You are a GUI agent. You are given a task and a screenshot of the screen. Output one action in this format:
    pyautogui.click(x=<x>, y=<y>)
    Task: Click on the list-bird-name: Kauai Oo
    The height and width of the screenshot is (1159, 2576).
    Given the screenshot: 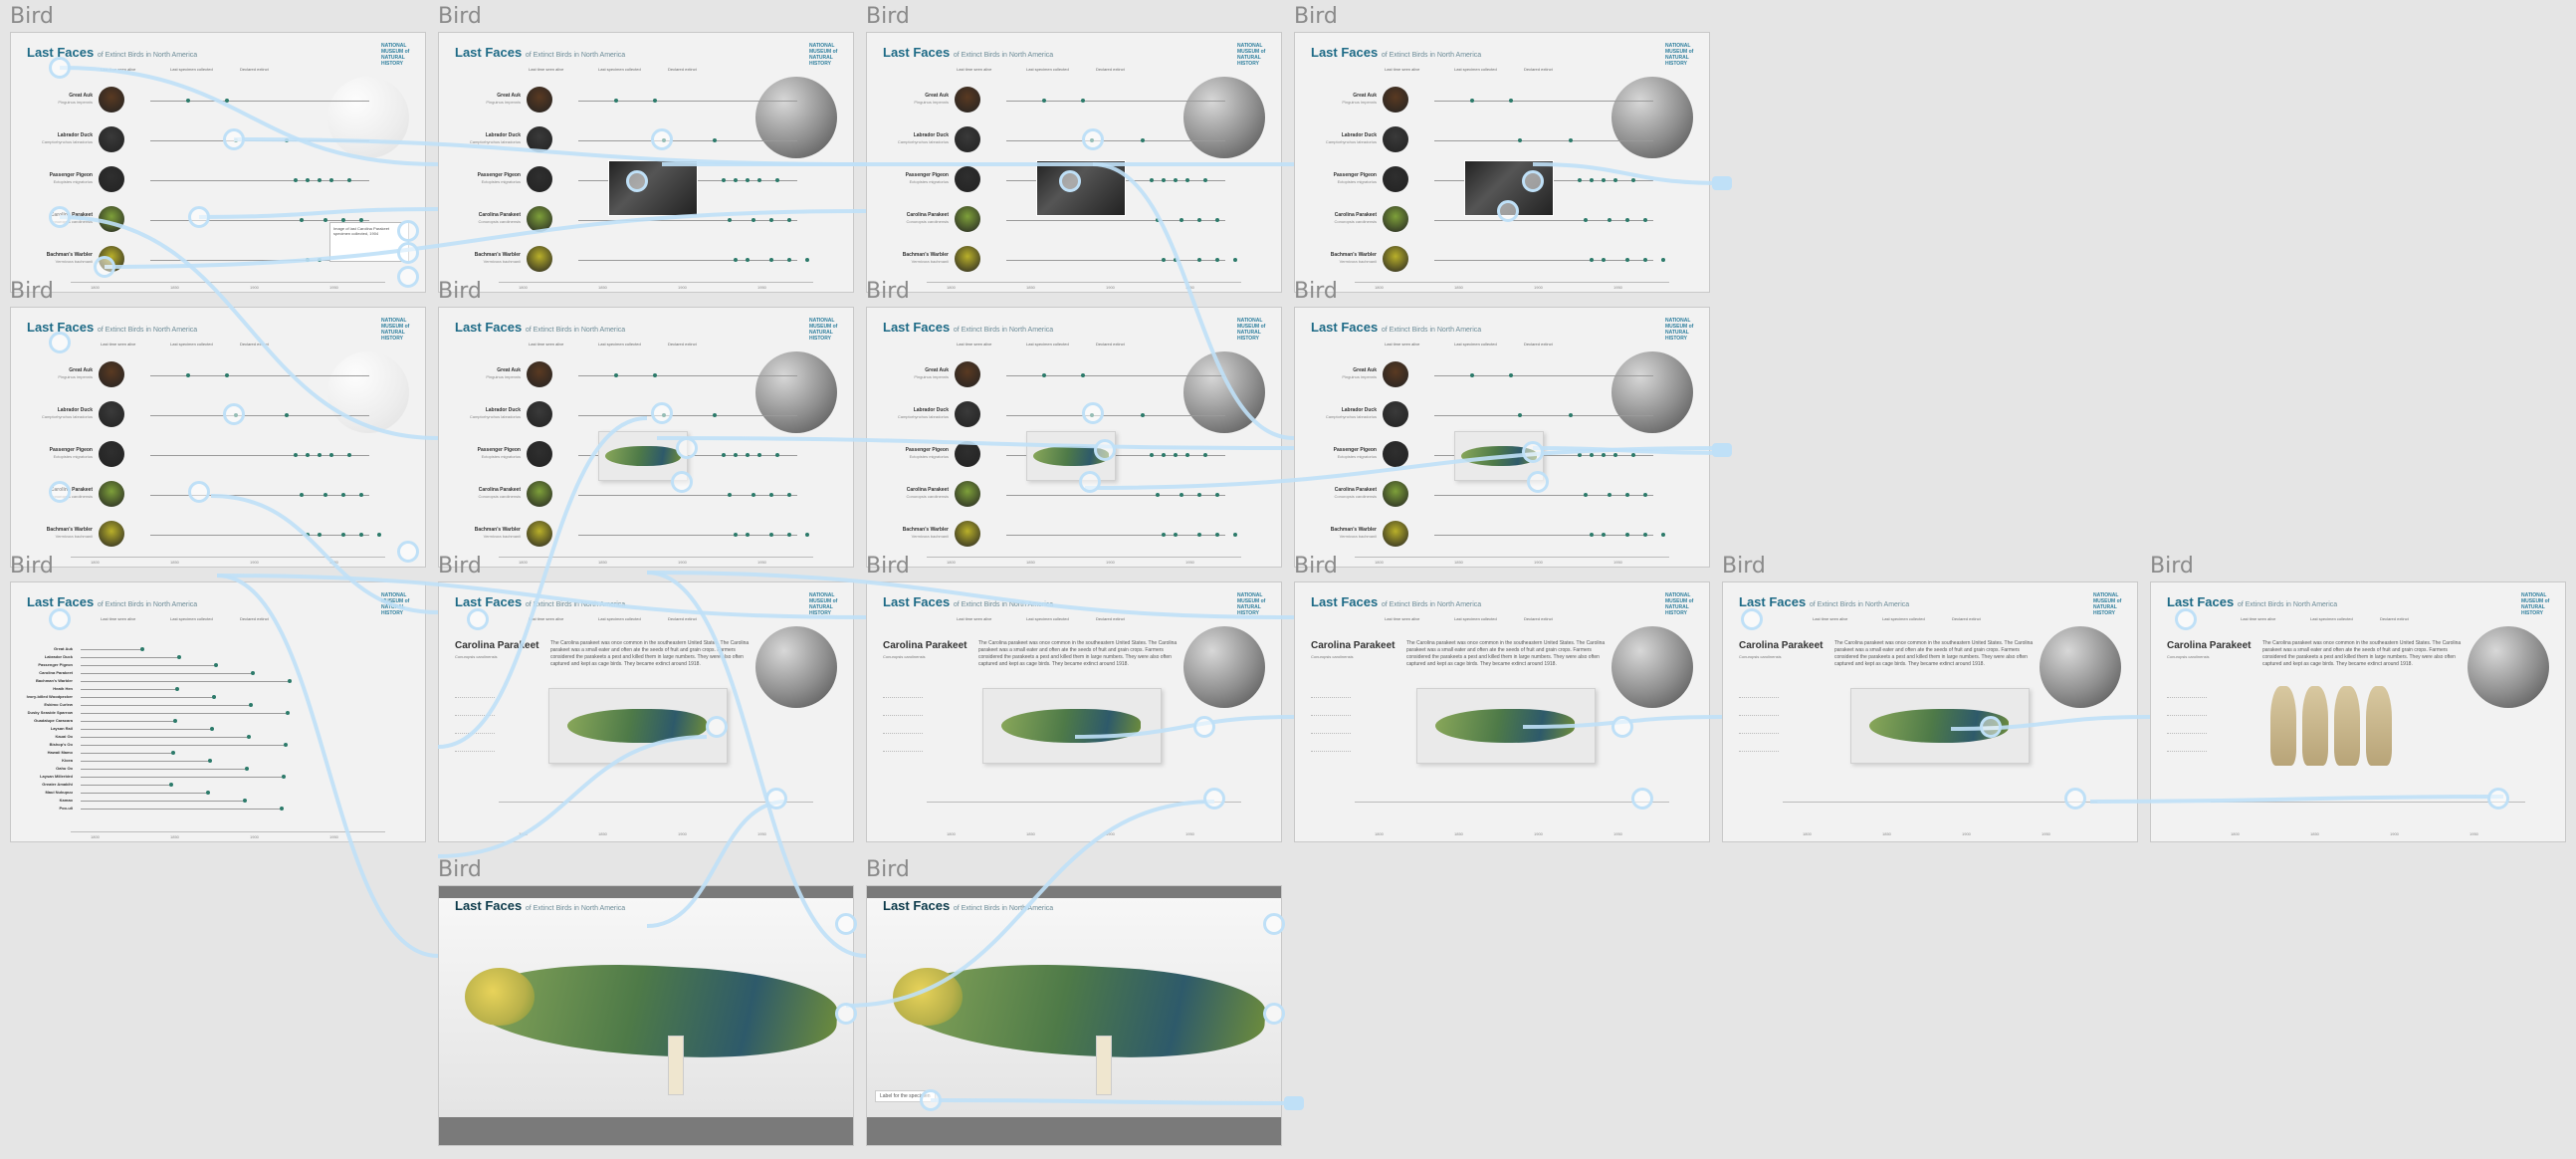 What is the action you would take?
    pyautogui.click(x=43, y=736)
    